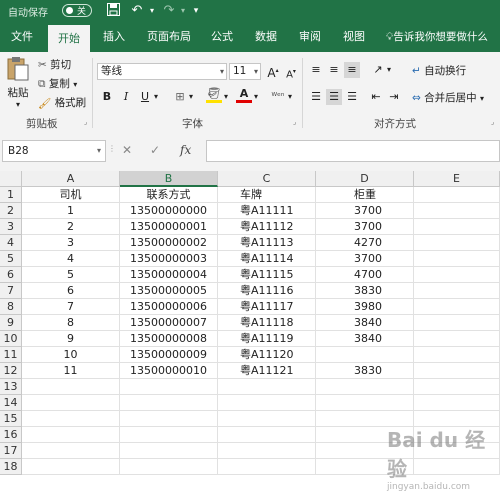 This screenshot has height=492, width=500. I want to click on cell-e18, so click(457, 467).